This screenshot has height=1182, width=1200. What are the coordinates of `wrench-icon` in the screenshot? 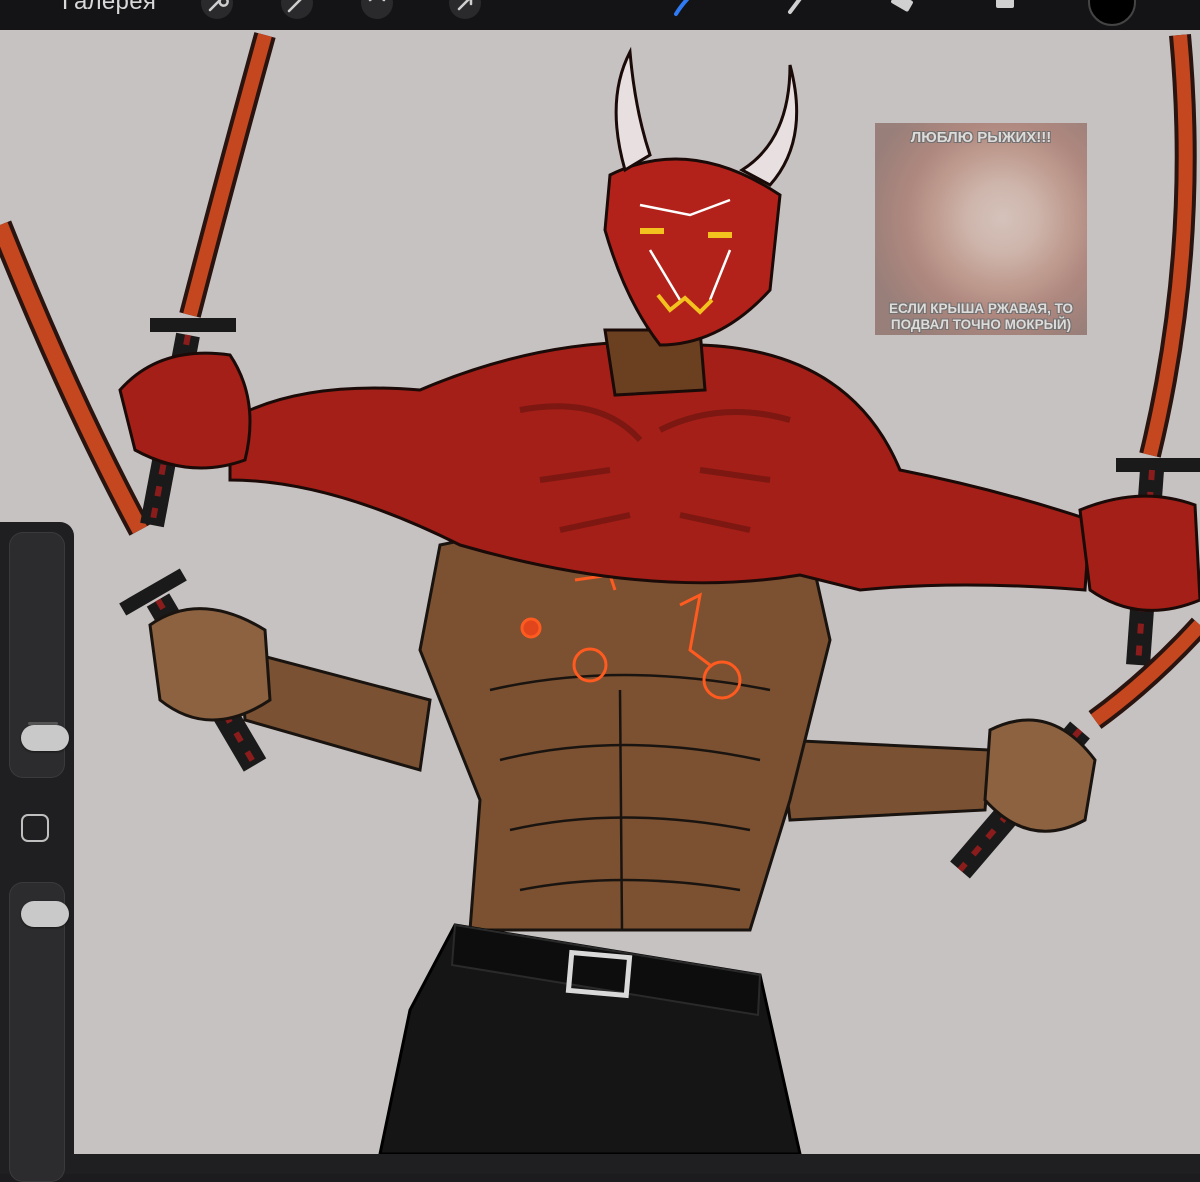 It's located at (217, 12).